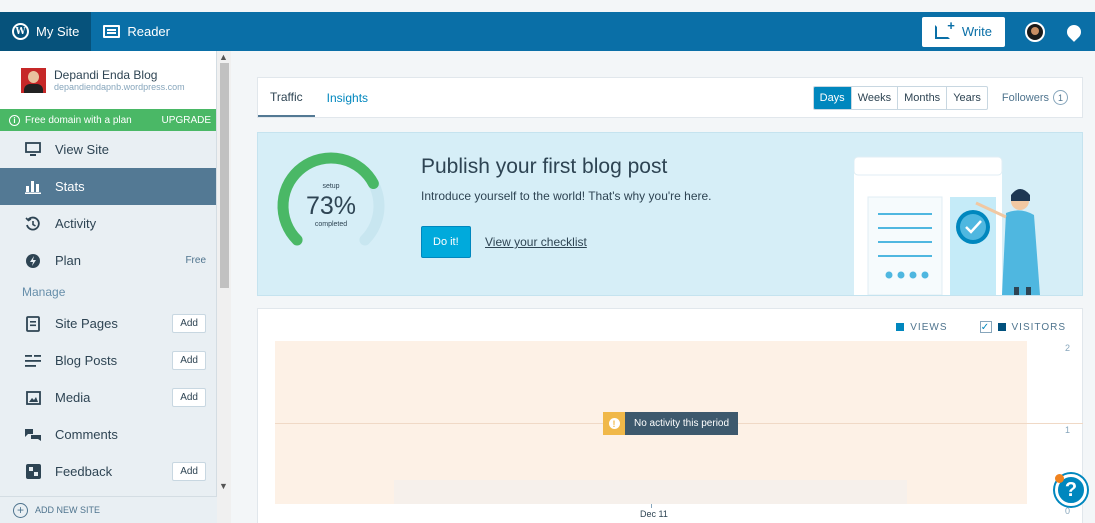 This screenshot has width=1095, height=523. Describe the element at coordinates (70, 186) in the screenshot. I see `sidebar-item-label: Stats` at that location.